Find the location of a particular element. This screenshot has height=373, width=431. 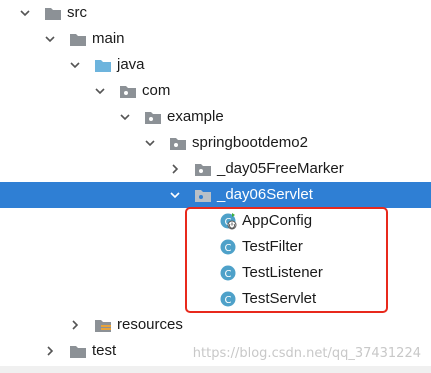

tree-row-day05freemarker: _day05FreeMarker is located at coordinates (215, 169).